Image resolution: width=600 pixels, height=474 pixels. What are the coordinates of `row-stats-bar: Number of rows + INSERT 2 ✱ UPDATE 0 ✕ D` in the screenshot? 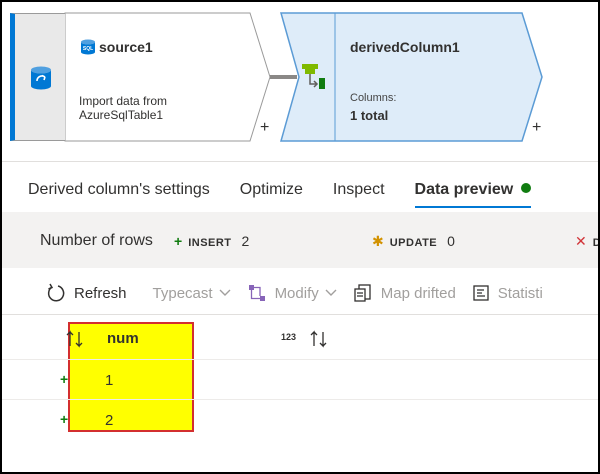 It's located at (301, 240).